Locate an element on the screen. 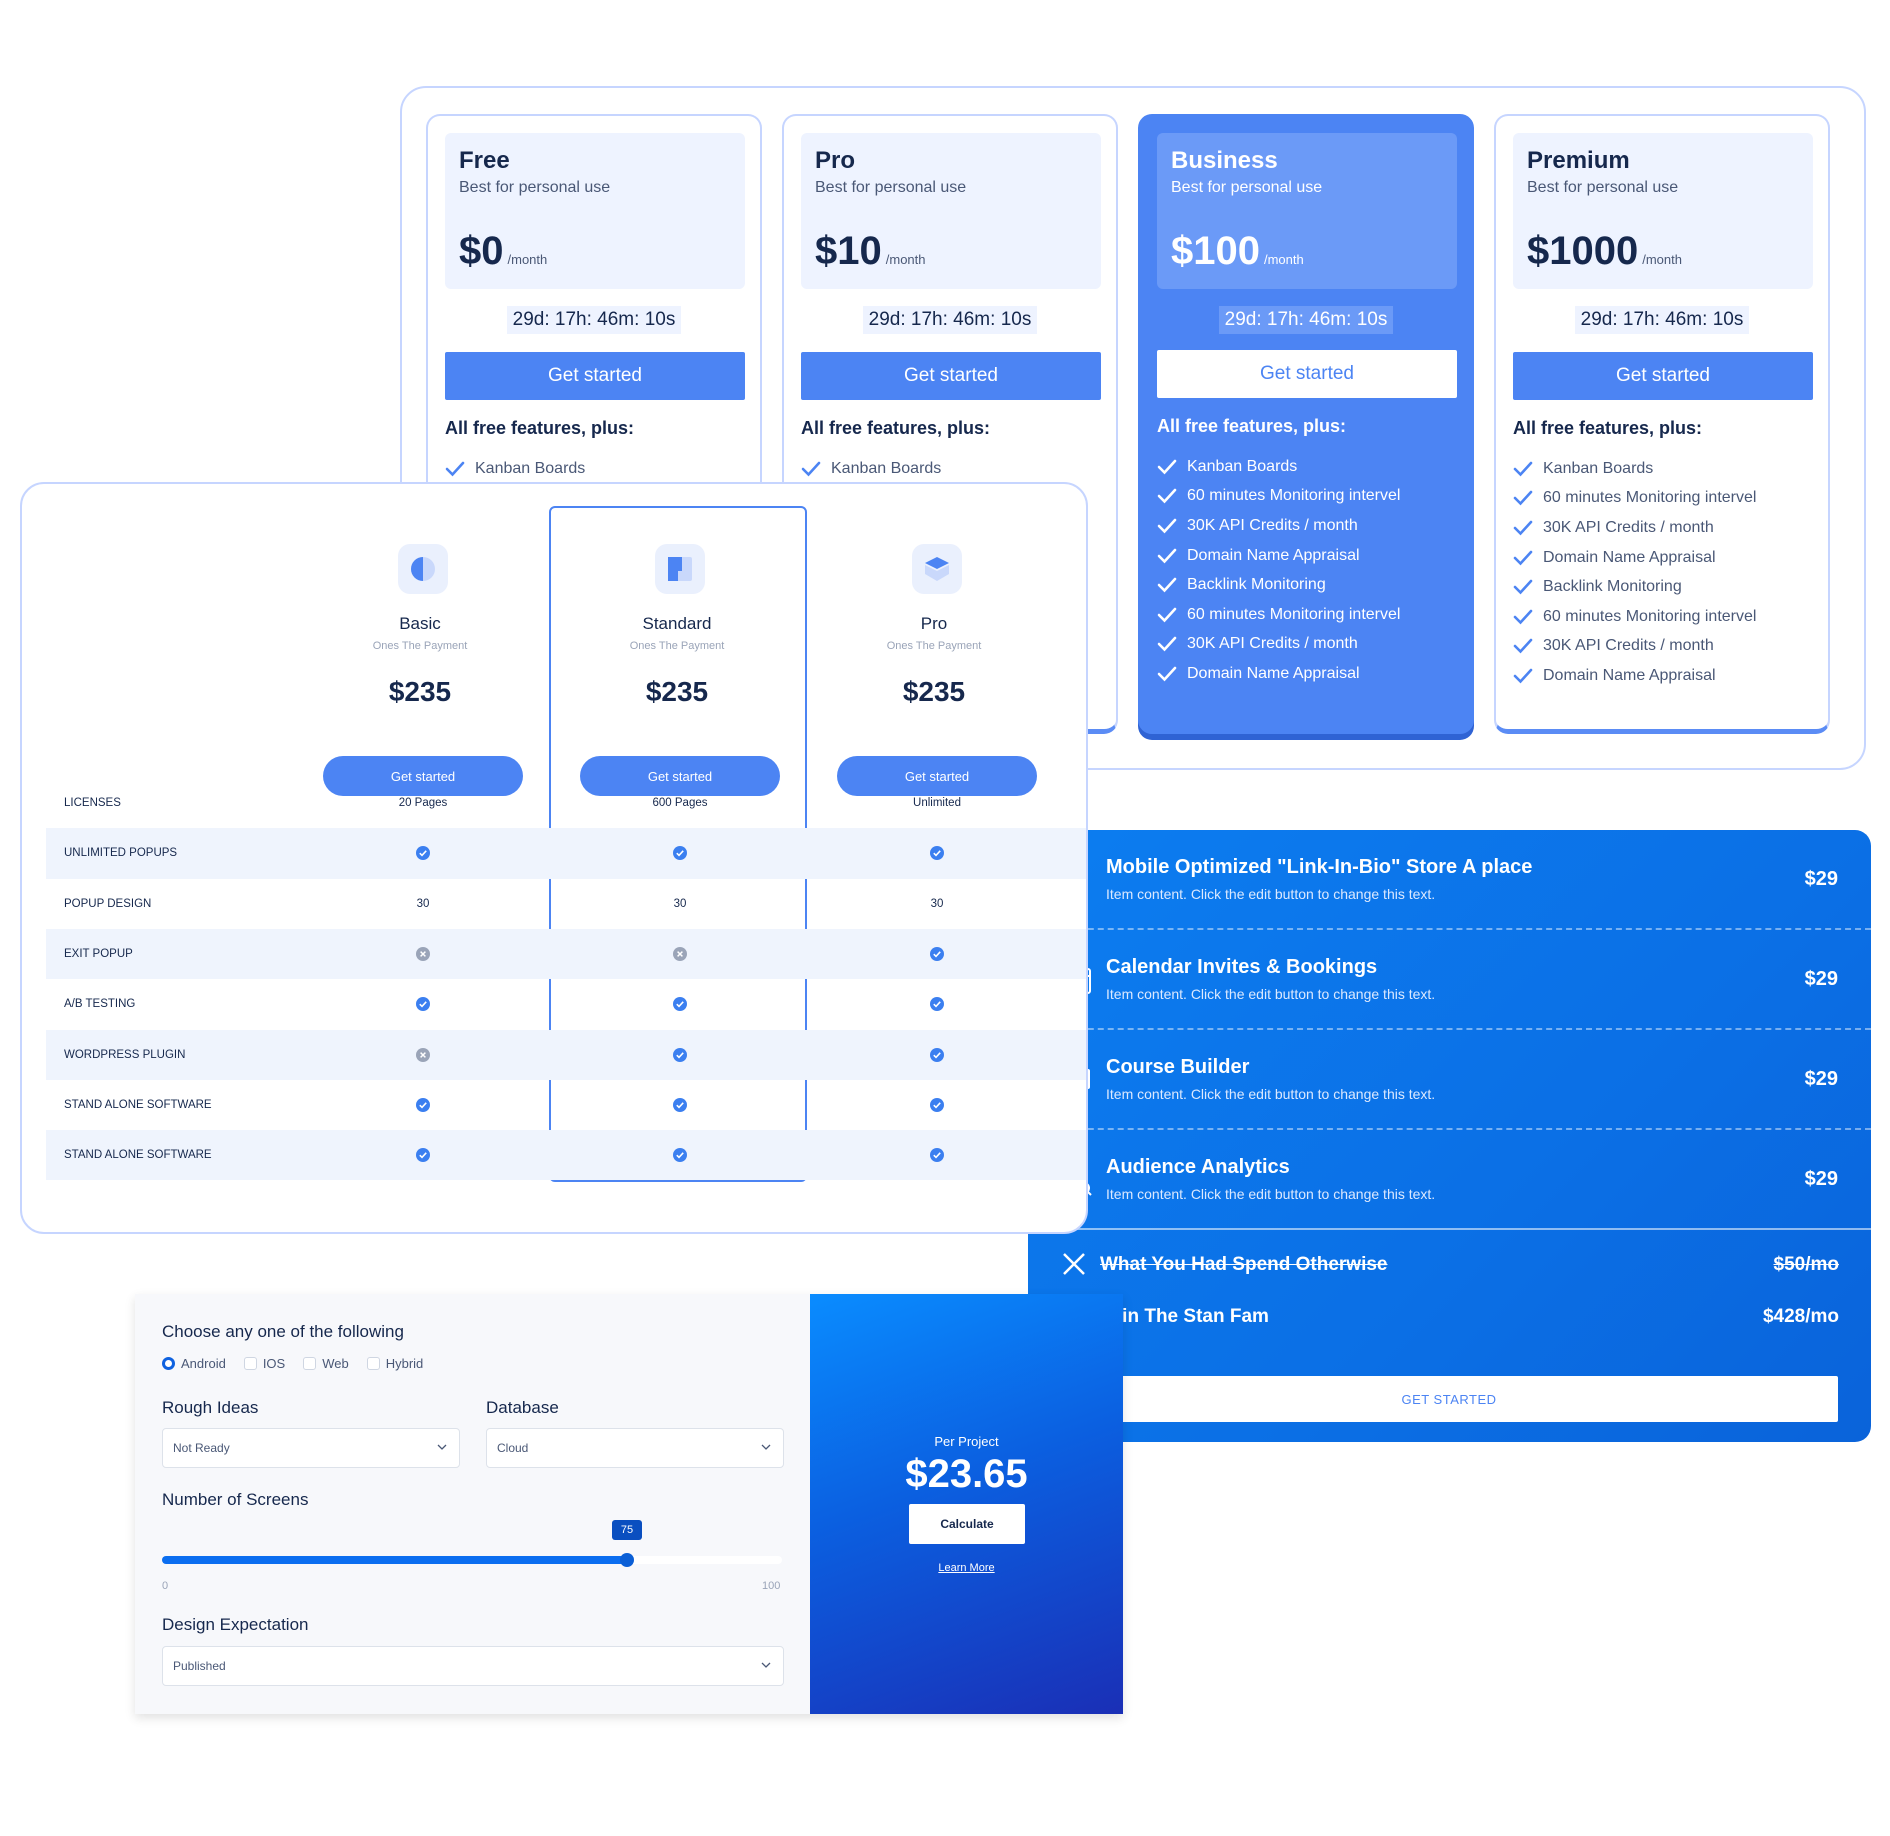 The height and width of the screenshot is (1836, 1890). plan-name: Pro is located at coordinates (835, 160).